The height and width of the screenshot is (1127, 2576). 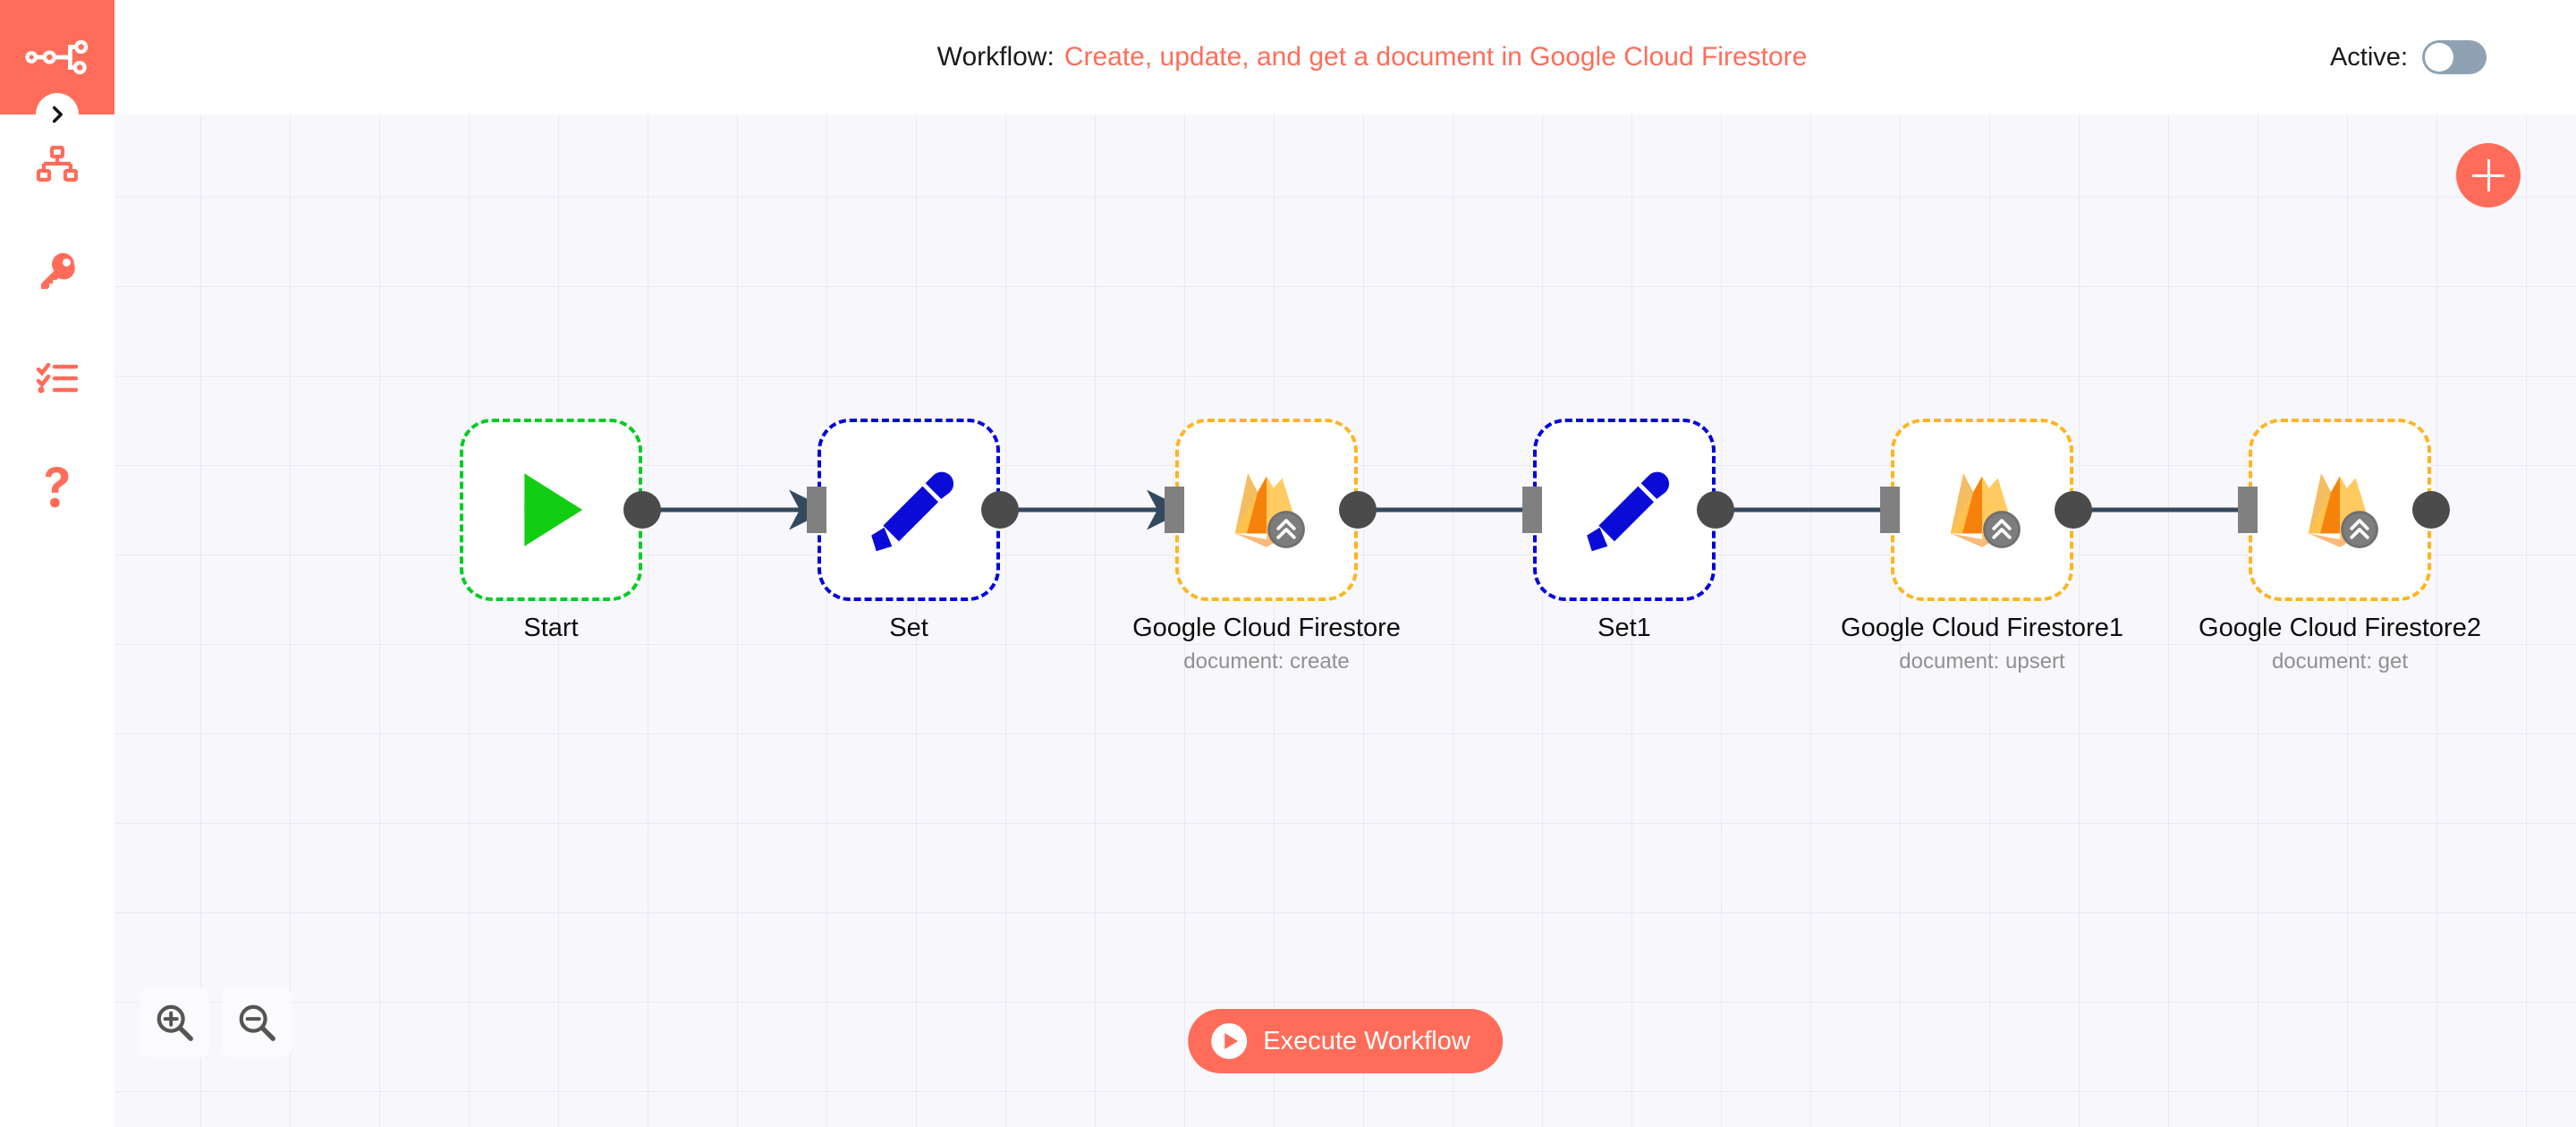 I want to click on zoom-out-icon, so click(x=257, y=1022).